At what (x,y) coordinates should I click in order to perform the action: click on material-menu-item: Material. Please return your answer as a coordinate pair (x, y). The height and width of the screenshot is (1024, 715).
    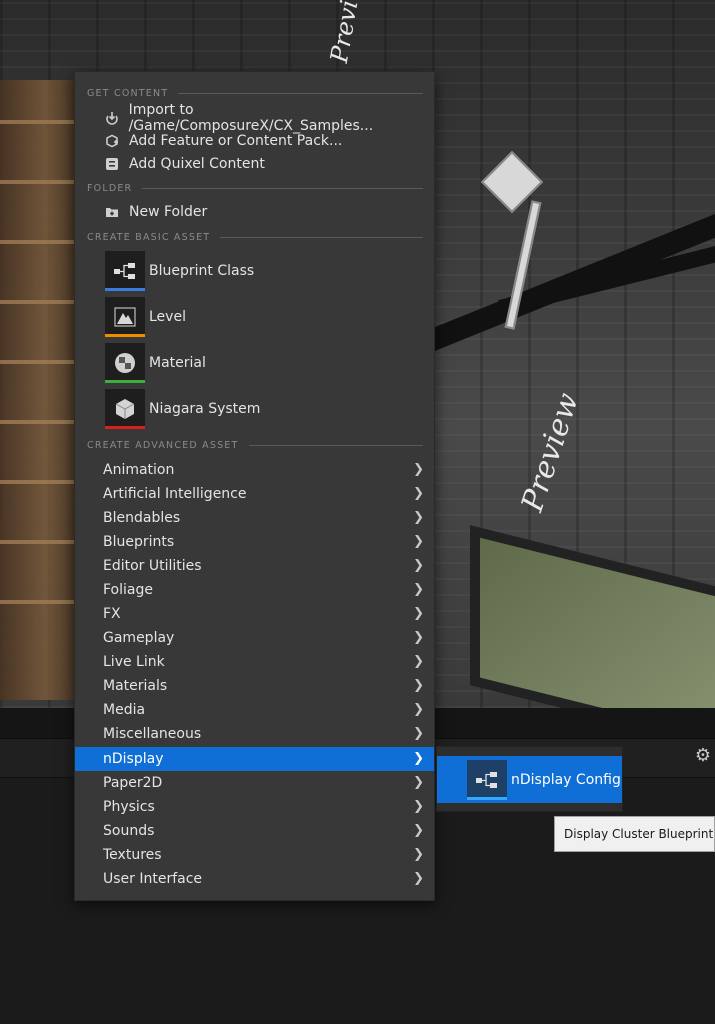
    Looking at the image, I should click on (254, 363).